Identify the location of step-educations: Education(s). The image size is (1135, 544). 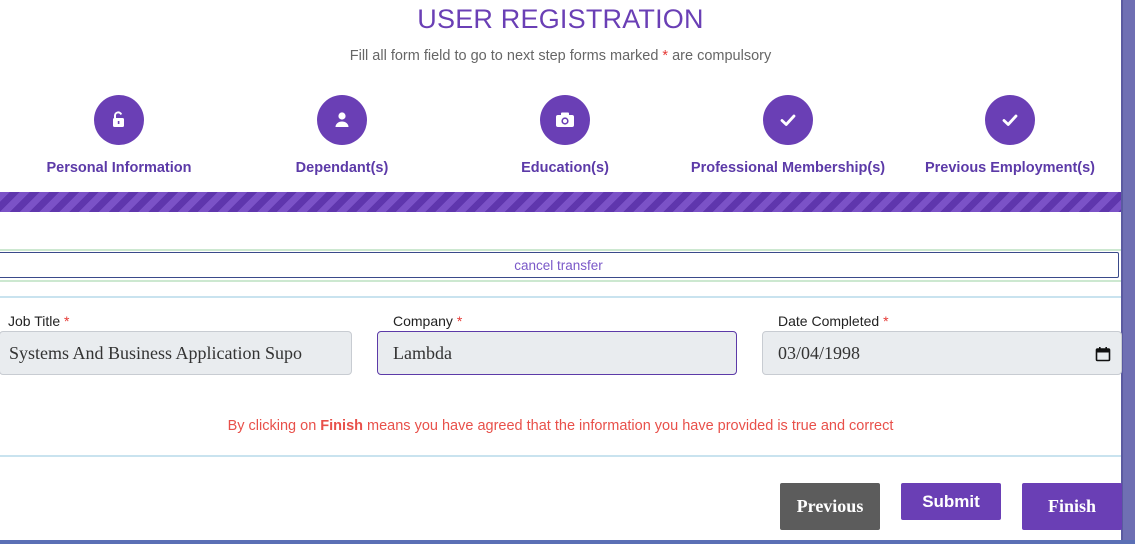
(565, 135).